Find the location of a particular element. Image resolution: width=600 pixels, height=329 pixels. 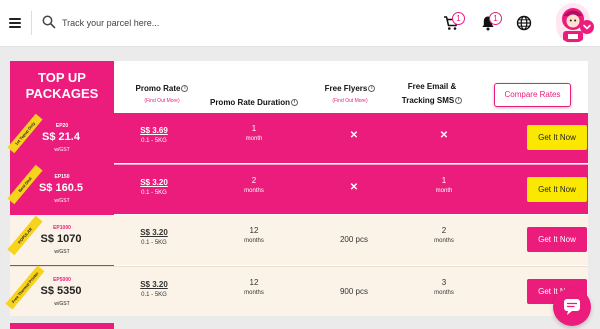

package-price: S$ 5350 is located at coordinates (61, 291).